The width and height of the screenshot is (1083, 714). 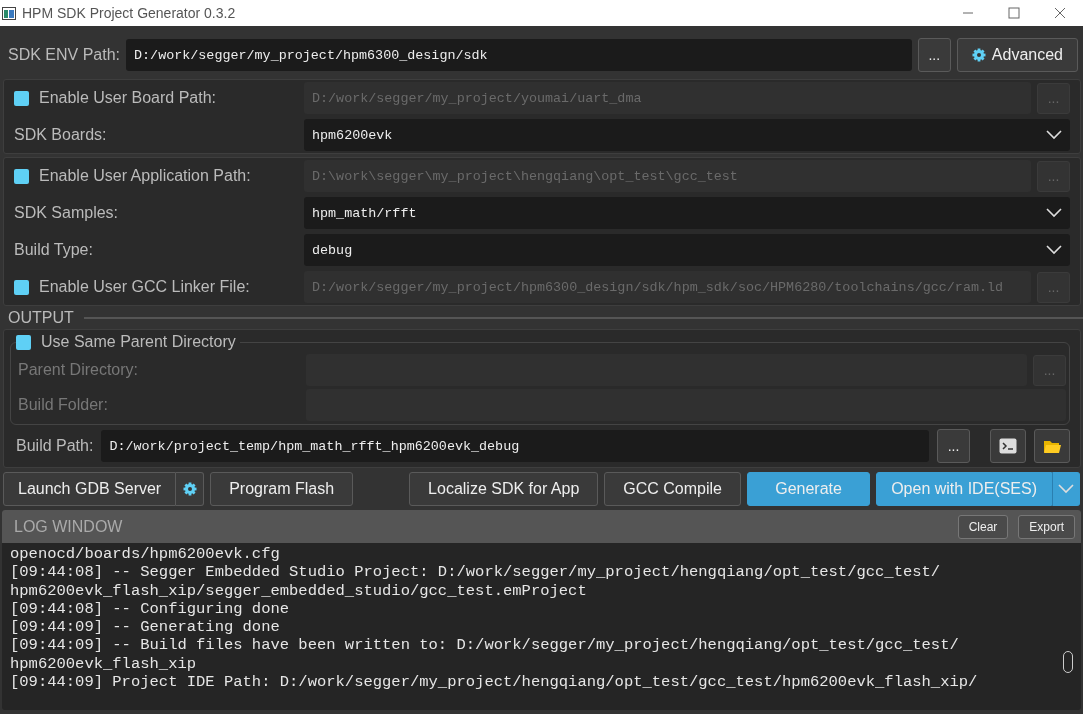 I want to click on checkbox-label: Enable User Application Path:, so click(x=145, y=176).